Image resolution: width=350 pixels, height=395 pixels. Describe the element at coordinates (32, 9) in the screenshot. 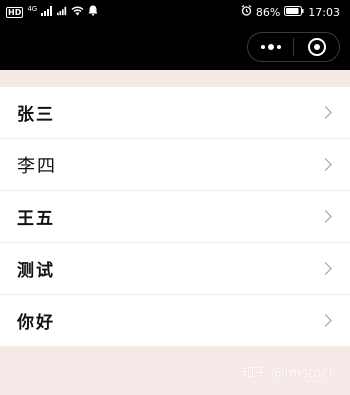

I see `network-type-label: 4G` at that location.